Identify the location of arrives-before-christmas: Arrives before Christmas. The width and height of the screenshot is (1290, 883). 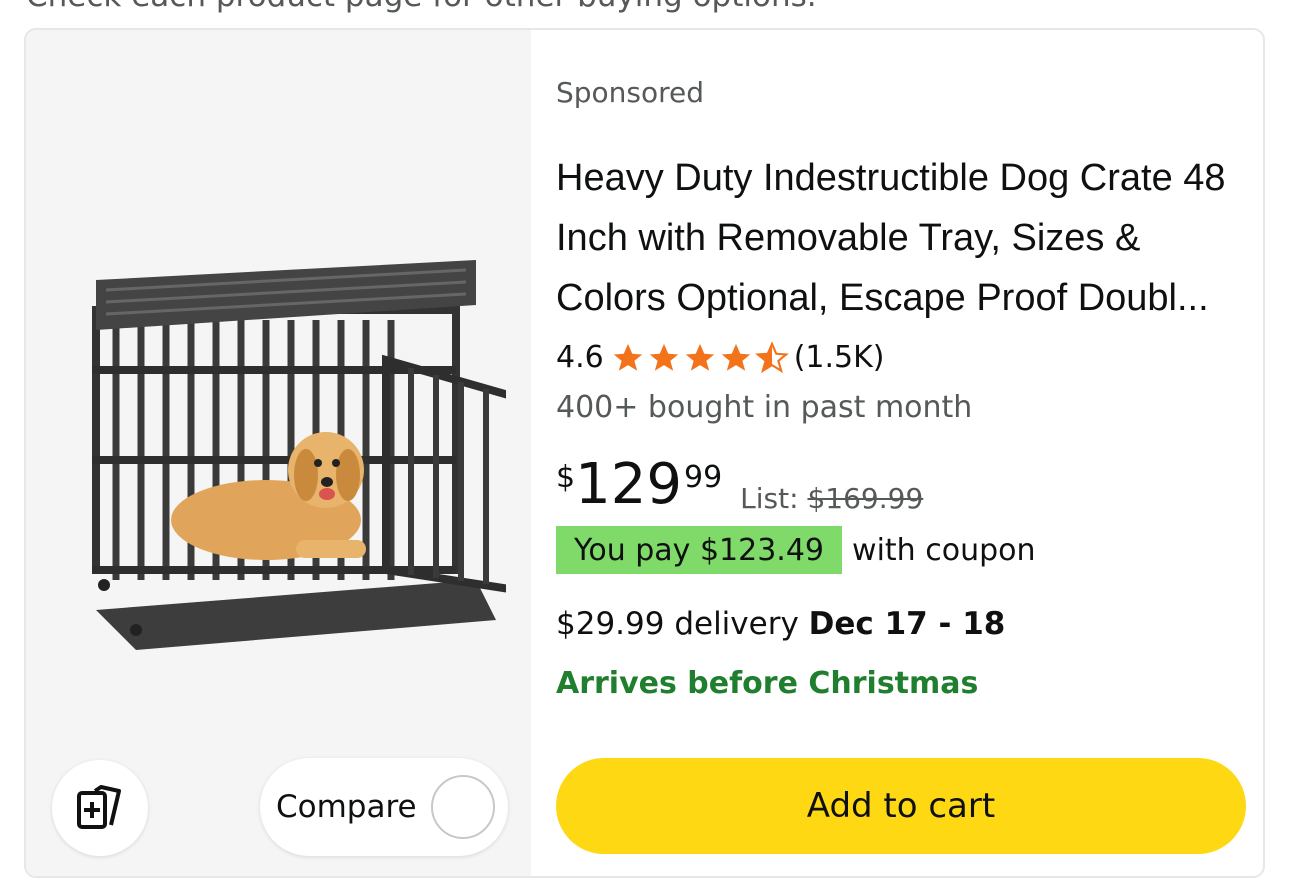
(767, 683).